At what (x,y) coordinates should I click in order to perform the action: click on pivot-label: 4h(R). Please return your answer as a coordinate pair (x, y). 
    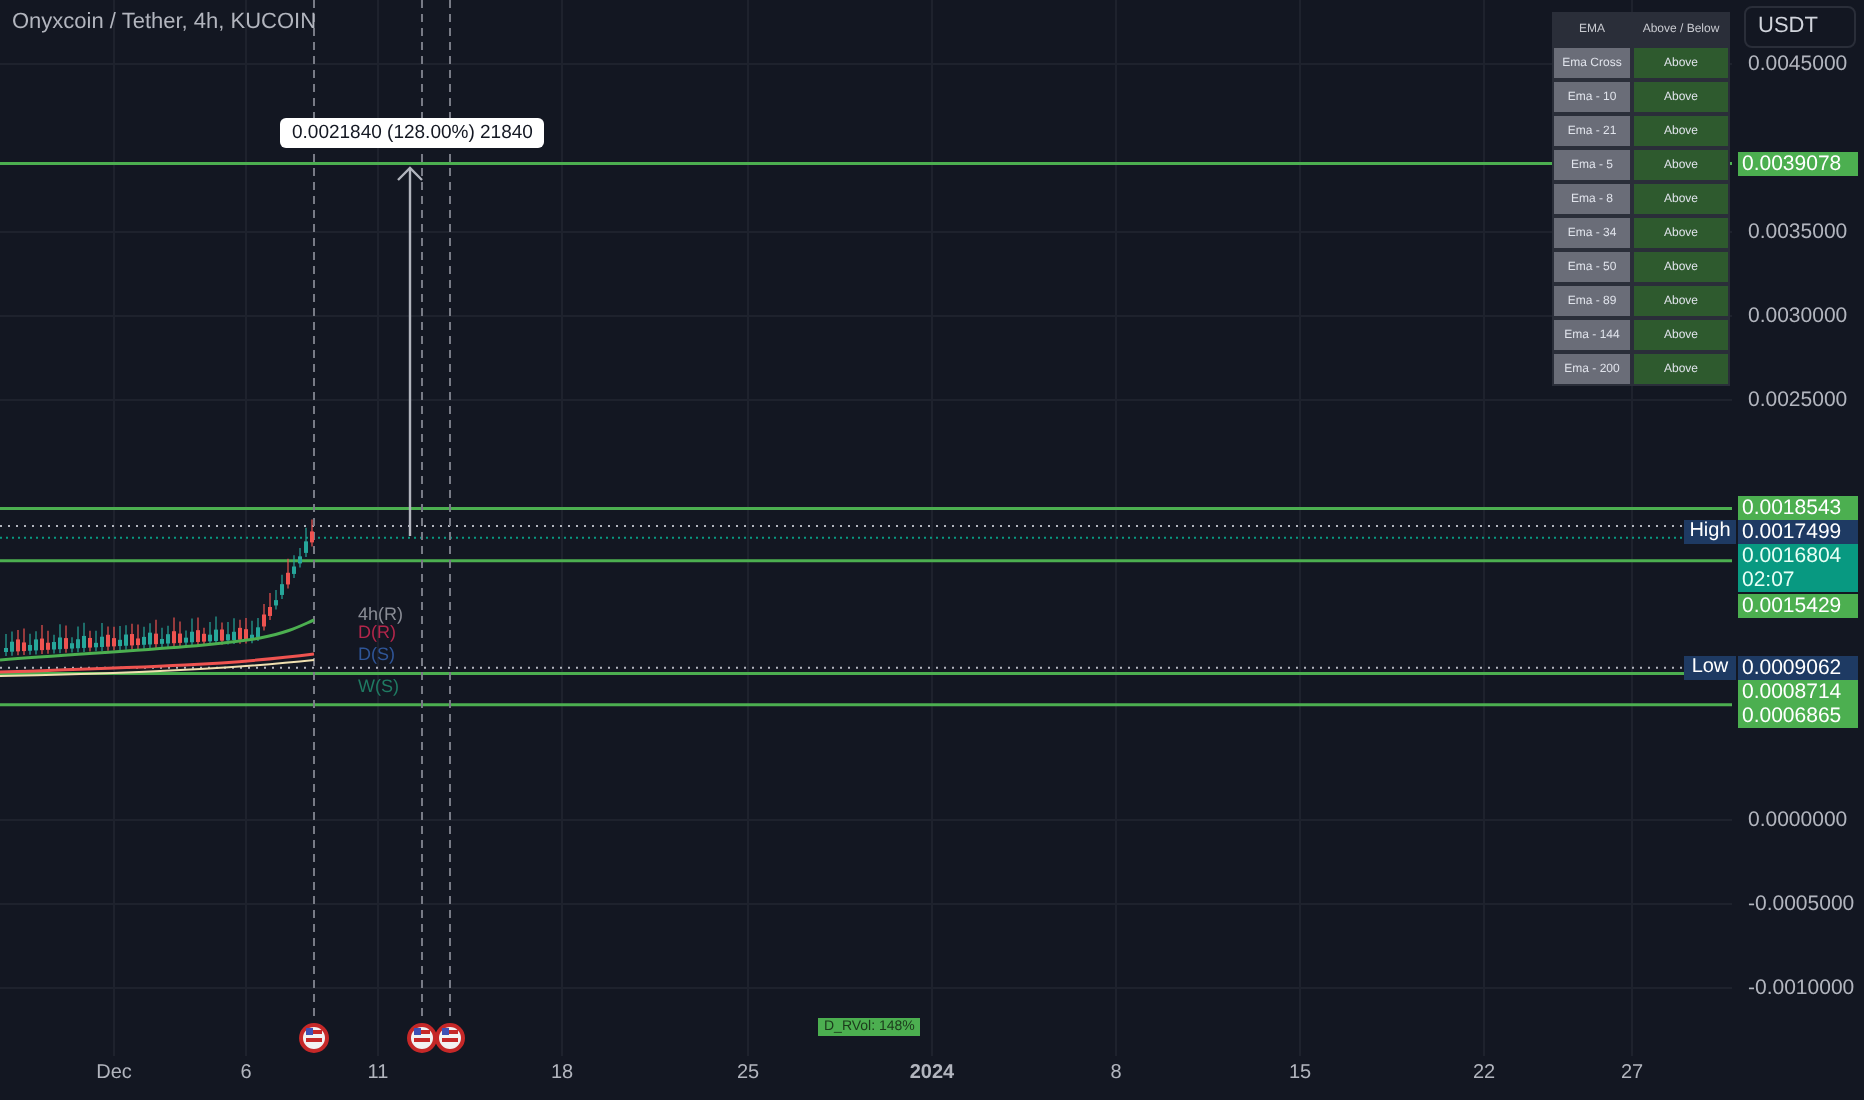
    Looking at the image, I should click on (381, 615).